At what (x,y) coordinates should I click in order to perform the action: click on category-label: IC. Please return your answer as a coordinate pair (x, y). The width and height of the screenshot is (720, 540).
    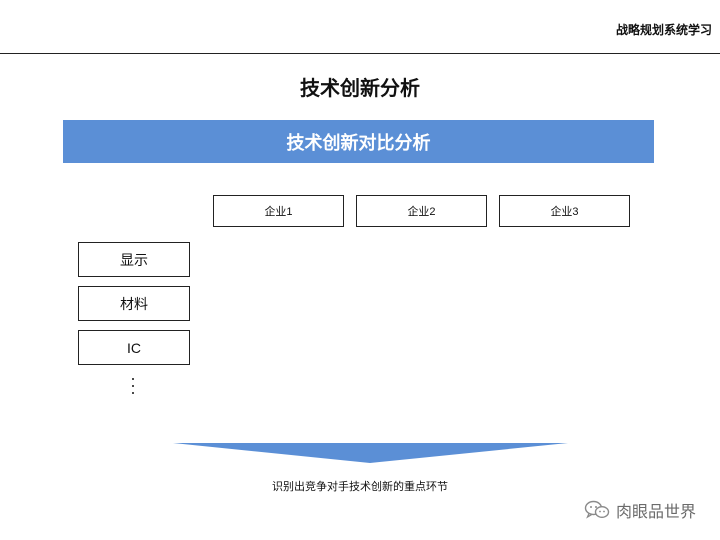
    Looking at the image, I should click on (134, 347).